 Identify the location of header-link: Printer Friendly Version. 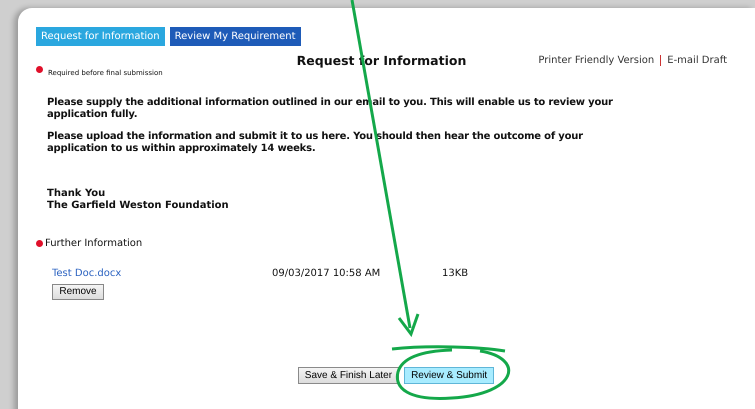
(596, 60).